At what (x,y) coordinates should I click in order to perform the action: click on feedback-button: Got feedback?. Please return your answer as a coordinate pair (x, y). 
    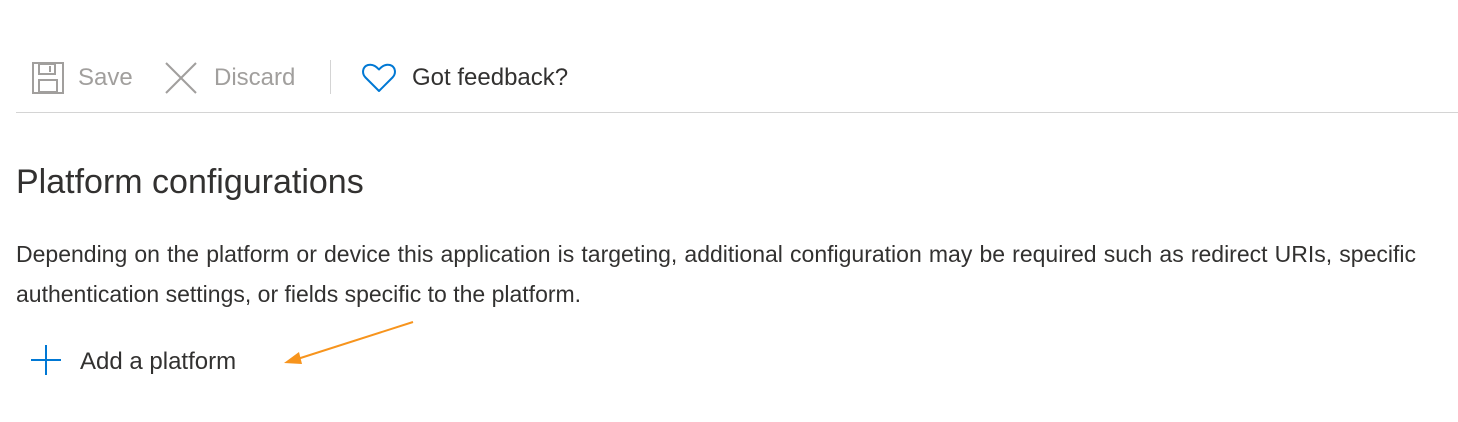
    Looking at the image, I should click on (465, 78).